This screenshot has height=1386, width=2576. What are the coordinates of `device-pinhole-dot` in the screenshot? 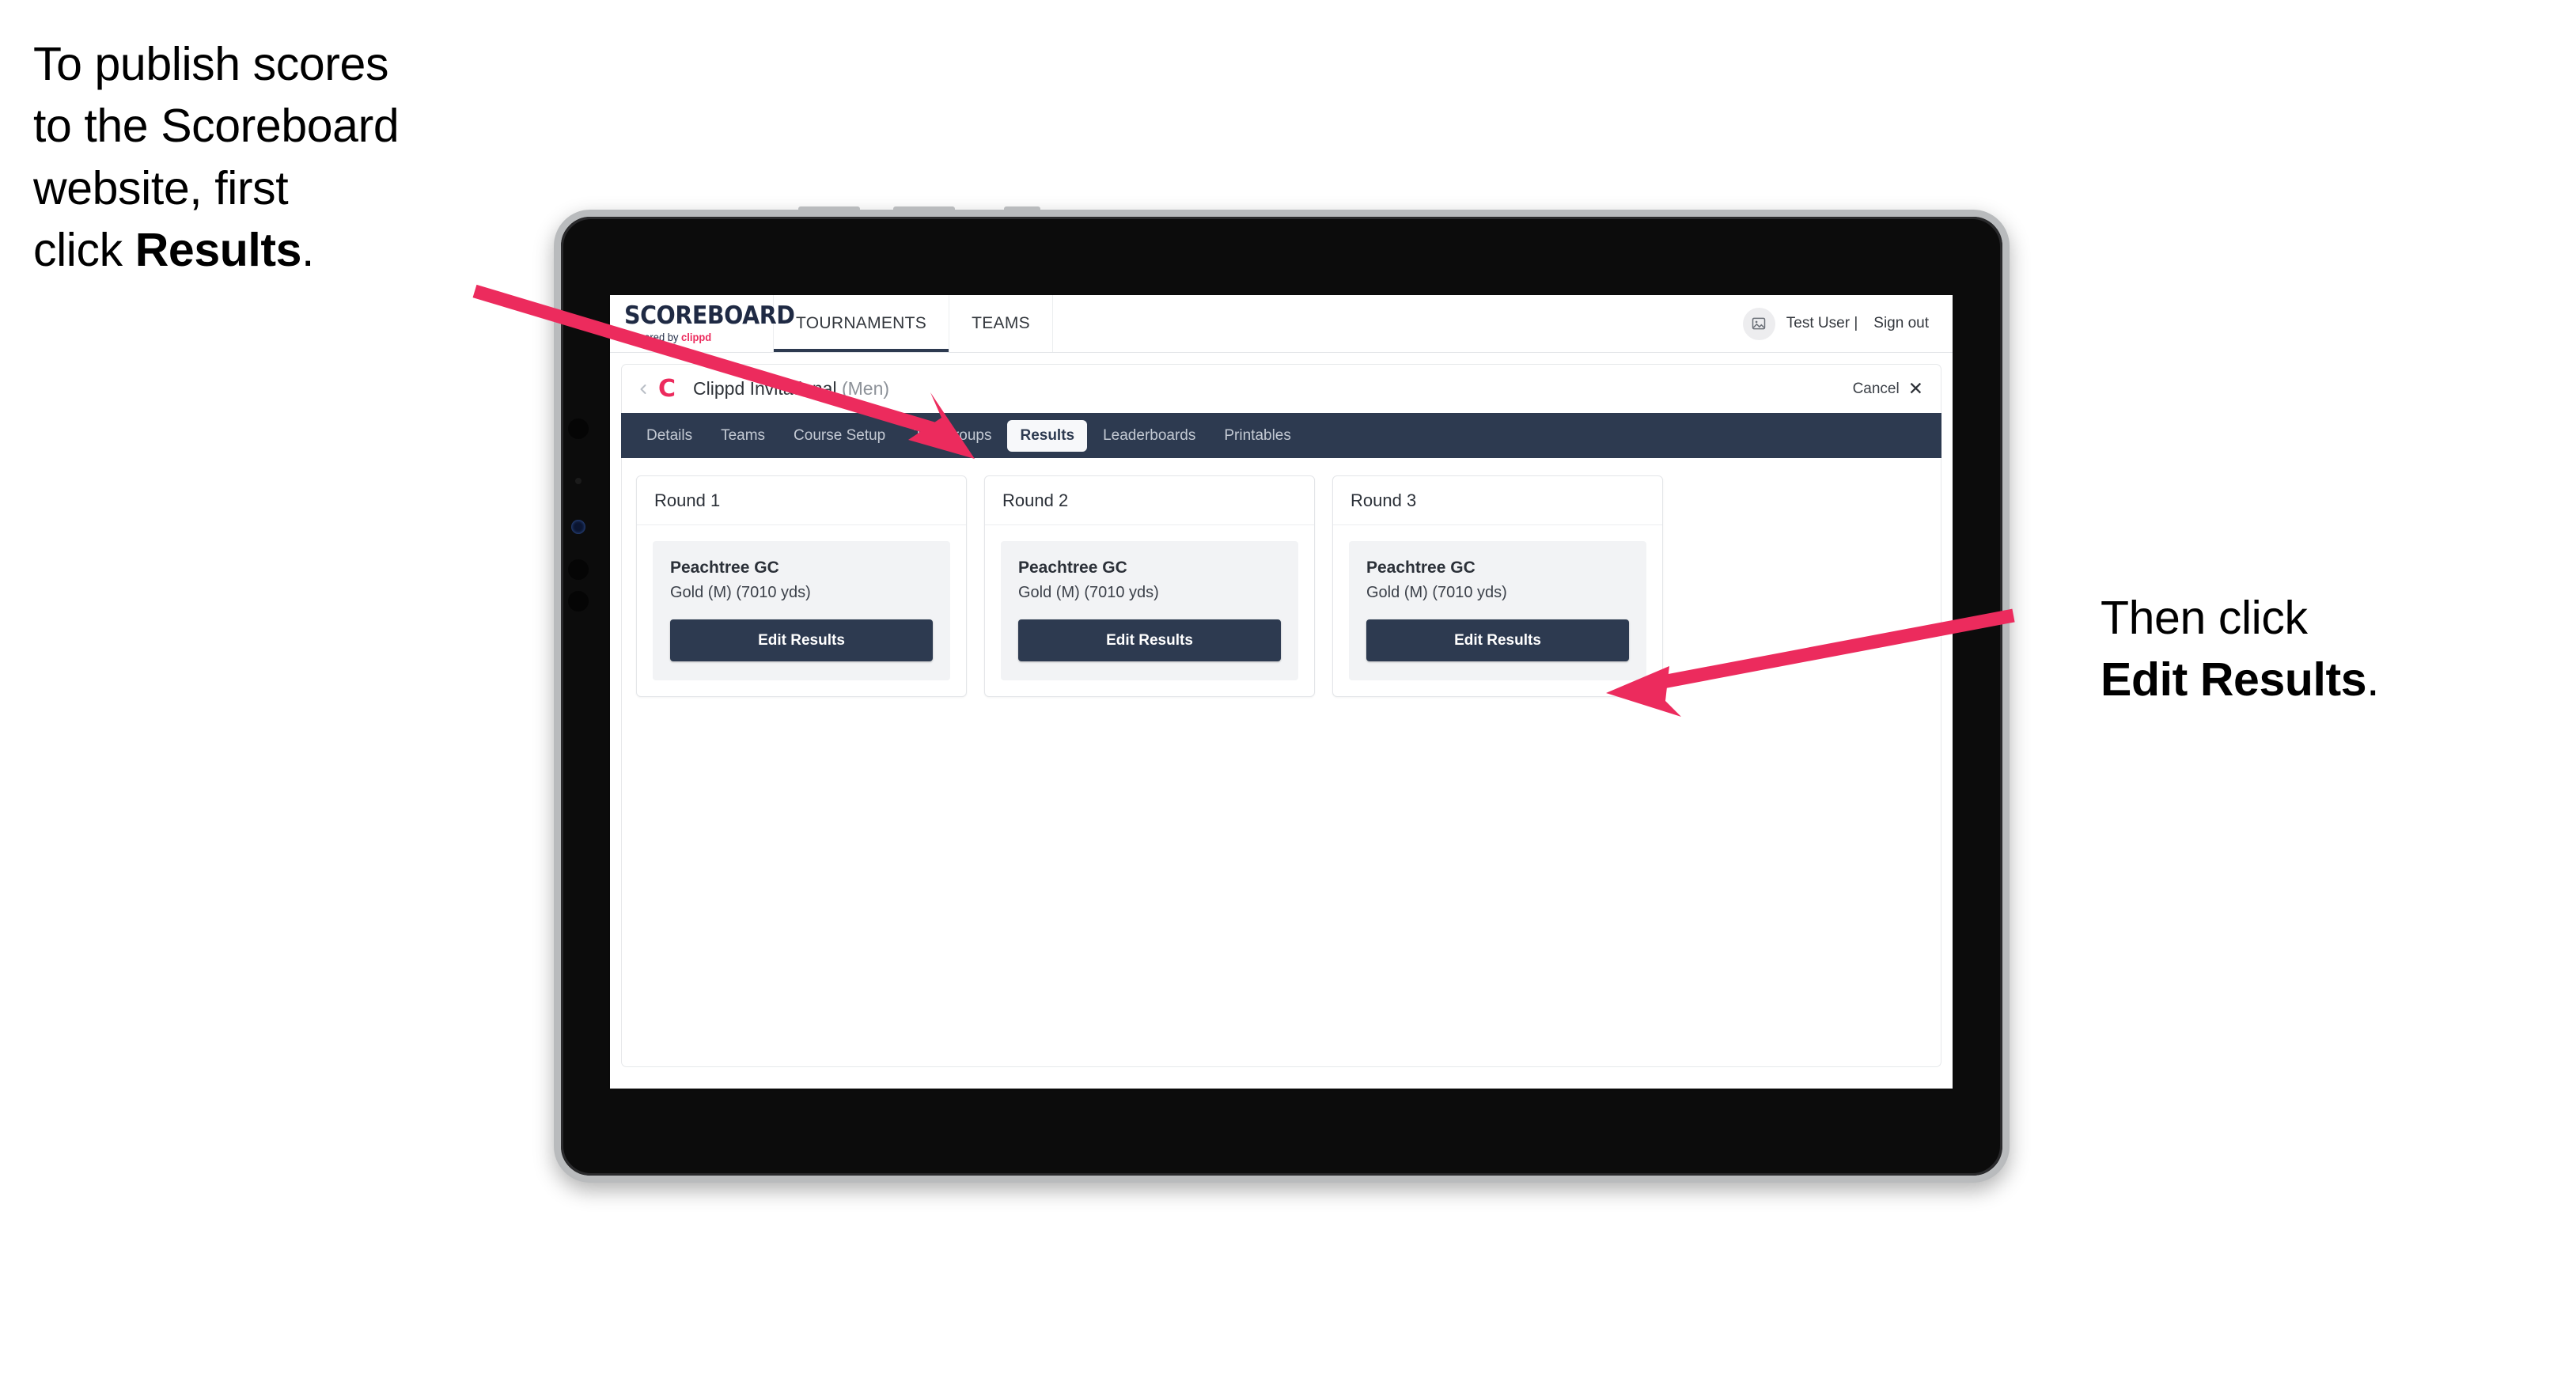 It's located at (578, 481).